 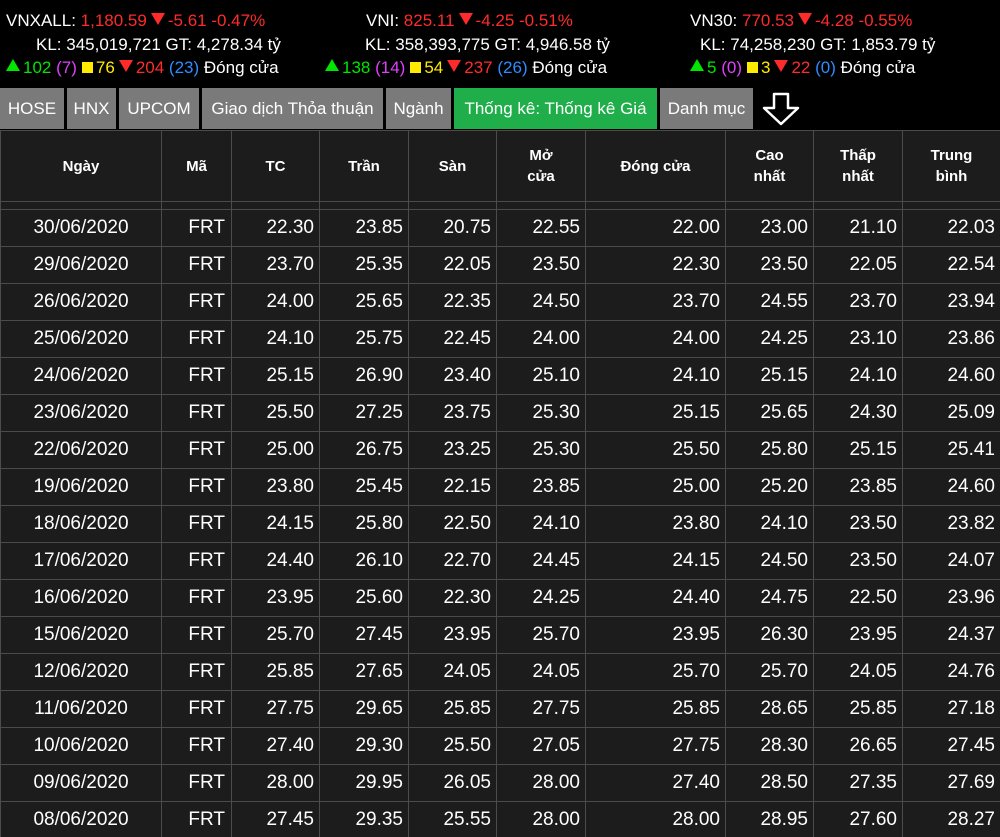 I want to click on cell-low: 24.05, so click(x=858, y=672).